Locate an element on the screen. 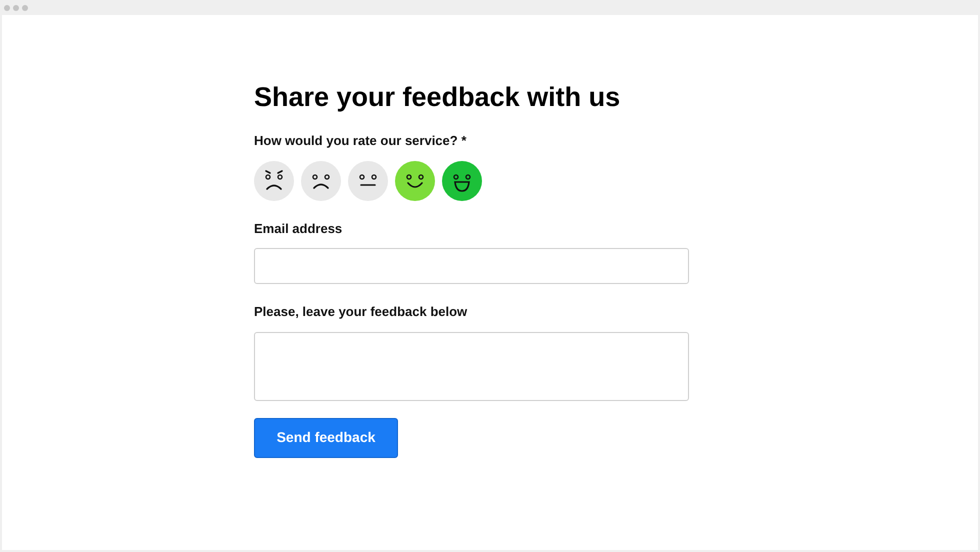 Image resolution: width=980 pixels, height=552 pixels. angry-face-icon is located at coordinates (274, 180).